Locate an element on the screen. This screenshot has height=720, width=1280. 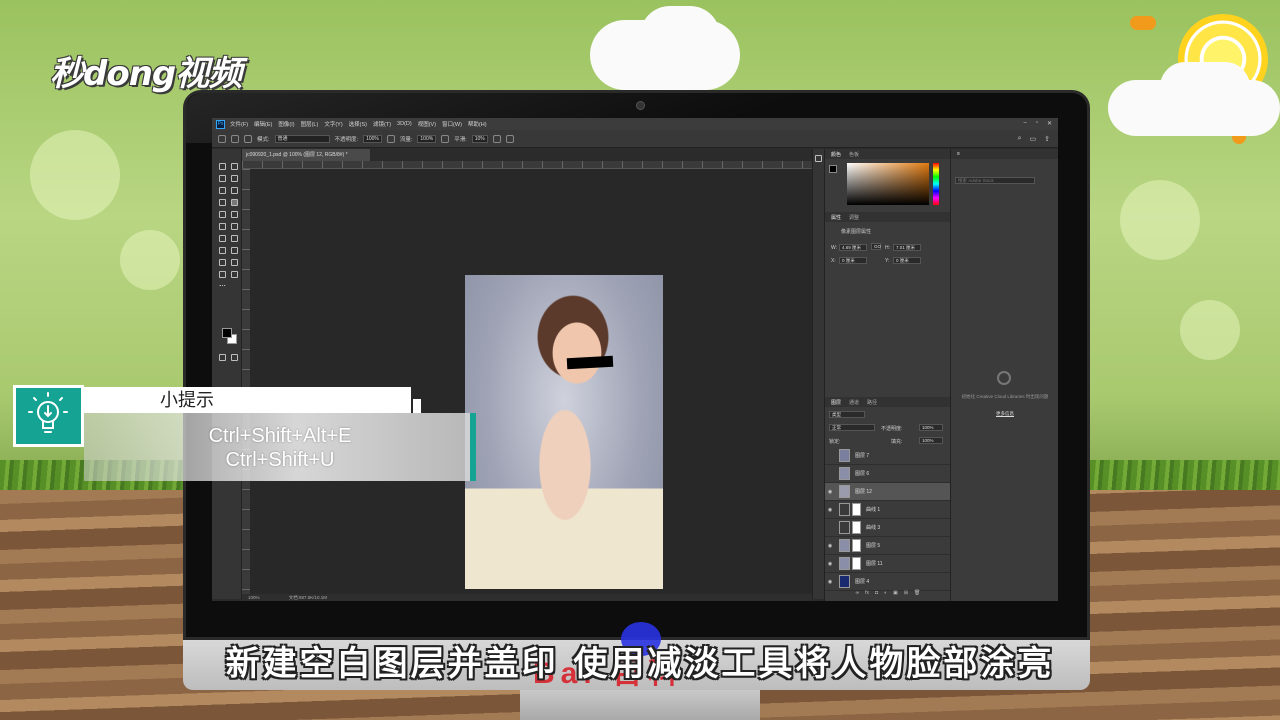
tab-libraries-icon: ≡ is located at coordinates (958, 154).